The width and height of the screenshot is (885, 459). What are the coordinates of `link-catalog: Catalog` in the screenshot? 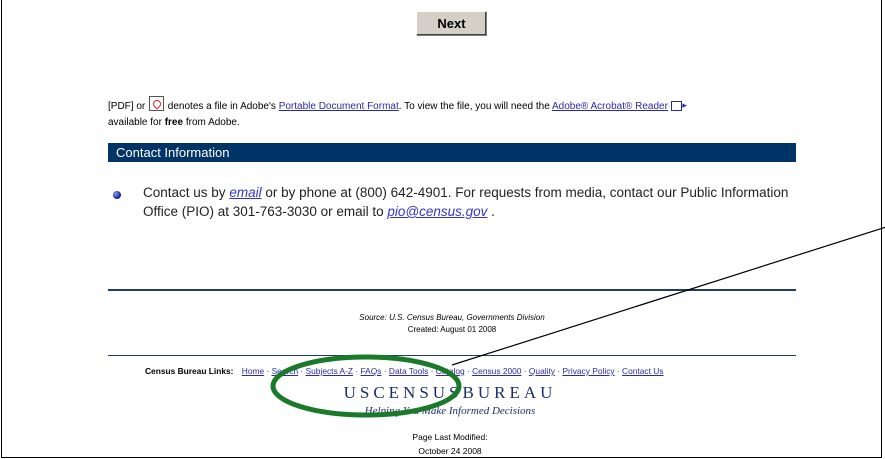 It's located at (450, 371).